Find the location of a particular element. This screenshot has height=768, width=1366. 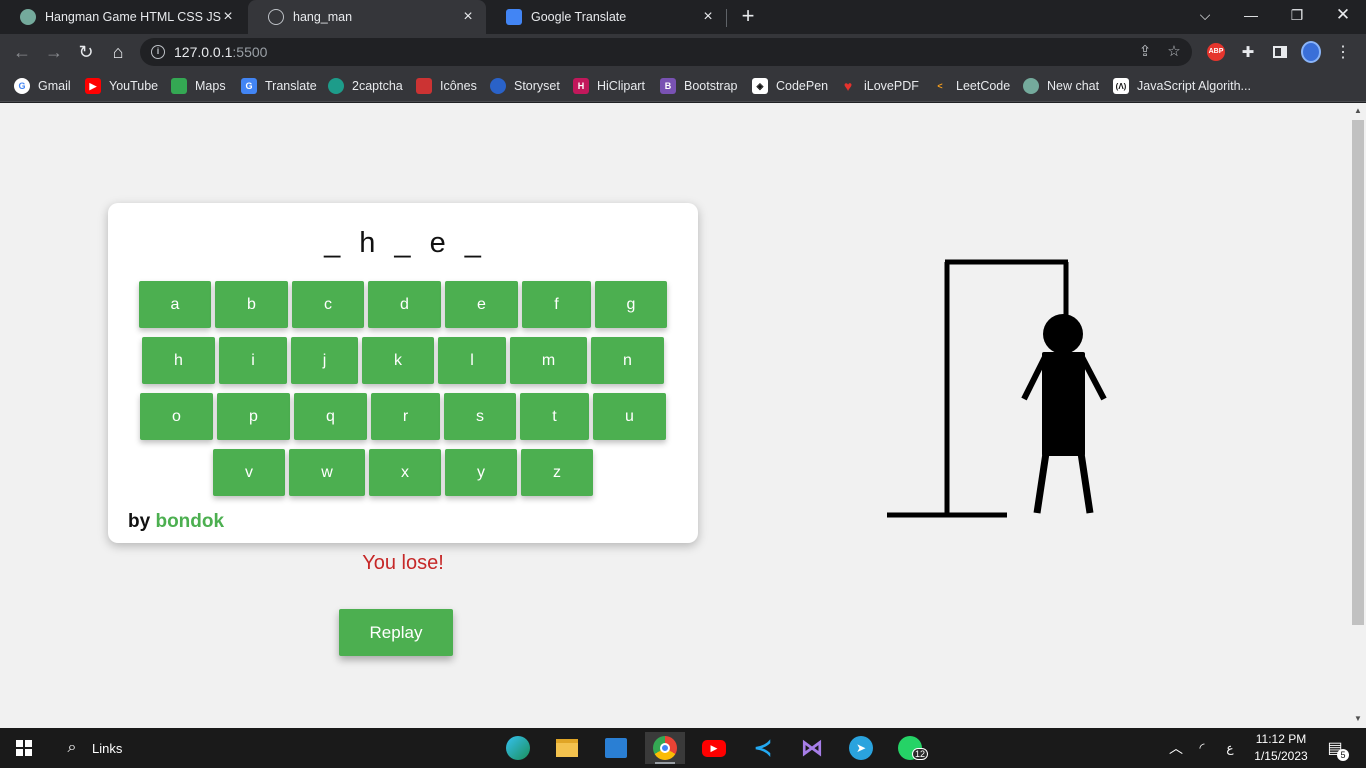

telegram-icon: ➤ is located at coordinates (861, 748).